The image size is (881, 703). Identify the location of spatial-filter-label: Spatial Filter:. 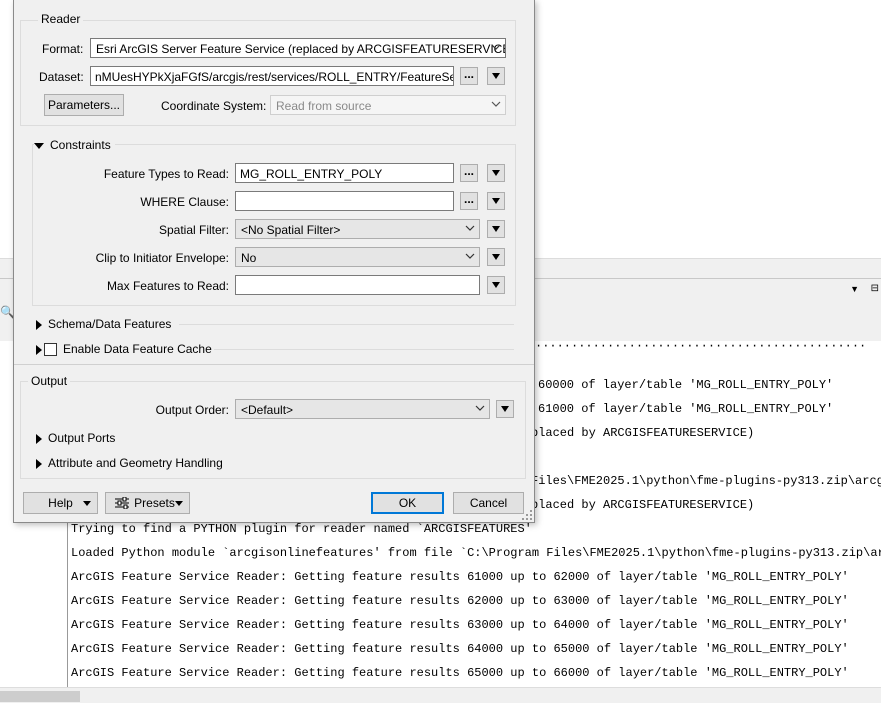
(193, 230).